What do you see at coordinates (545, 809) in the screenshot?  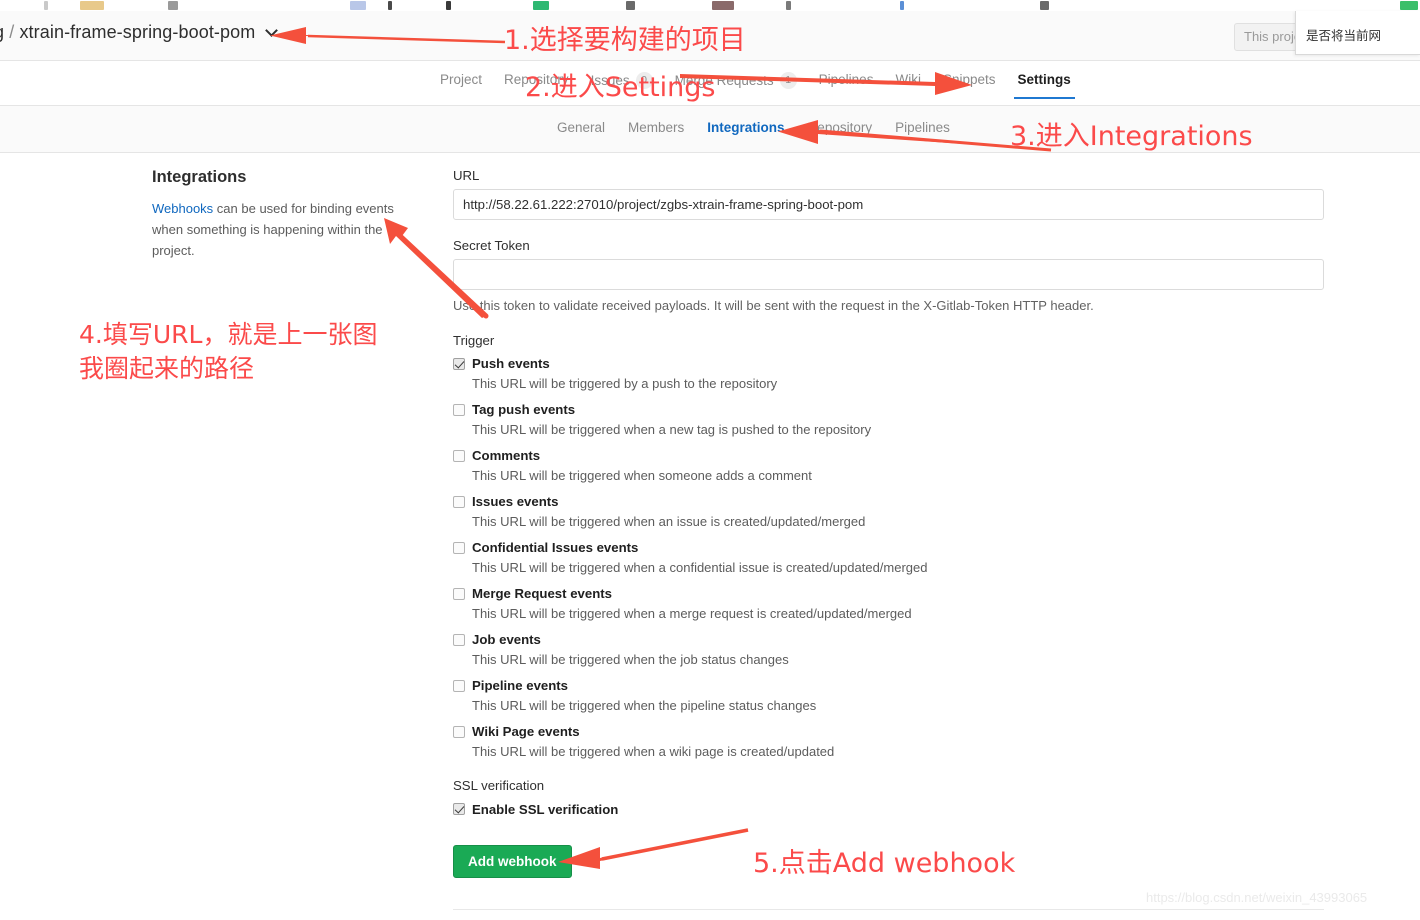 I see `ssl-verification-label: Enable SSL verification` at bounding box center [545, 809].